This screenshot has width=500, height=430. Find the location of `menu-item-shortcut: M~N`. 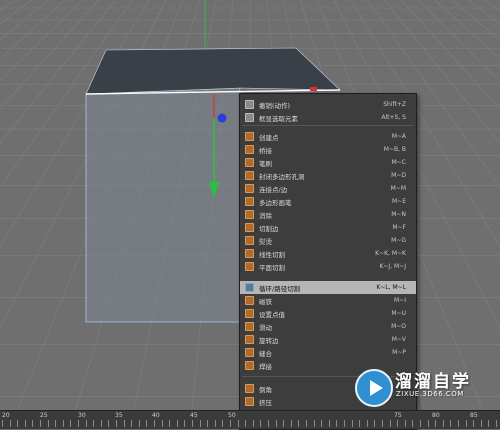

menu-item-shortcut: M~N is located at coordinates (398, 214).